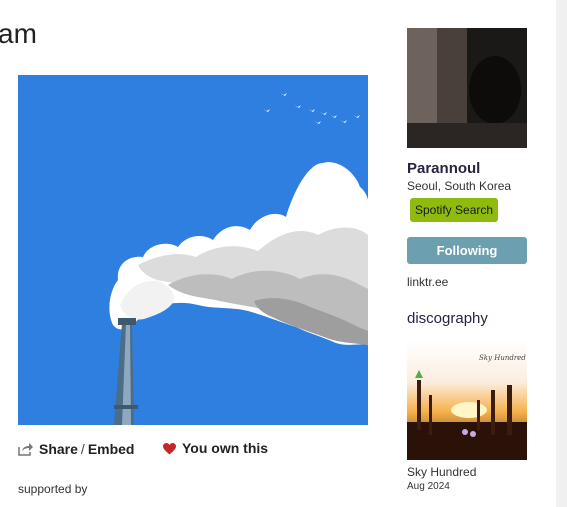  What do you see at coordinates (467, 168) in the screenshot?
I see `artist-name: Parannoul` at bounding box center [467, 168].